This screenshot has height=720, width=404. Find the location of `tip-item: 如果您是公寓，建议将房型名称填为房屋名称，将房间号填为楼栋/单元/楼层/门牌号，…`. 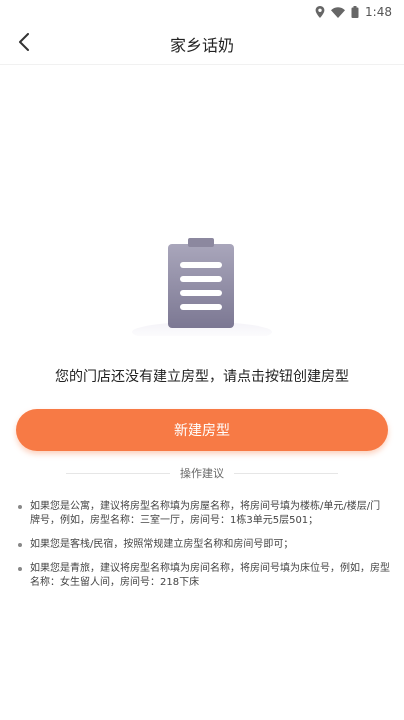

tip-item: 如果您是公寓，建议将房型名称填为房屋名称，将房间号填为楼栋/单元/楼层/门牌号，… is located at coordinates (204, 514).